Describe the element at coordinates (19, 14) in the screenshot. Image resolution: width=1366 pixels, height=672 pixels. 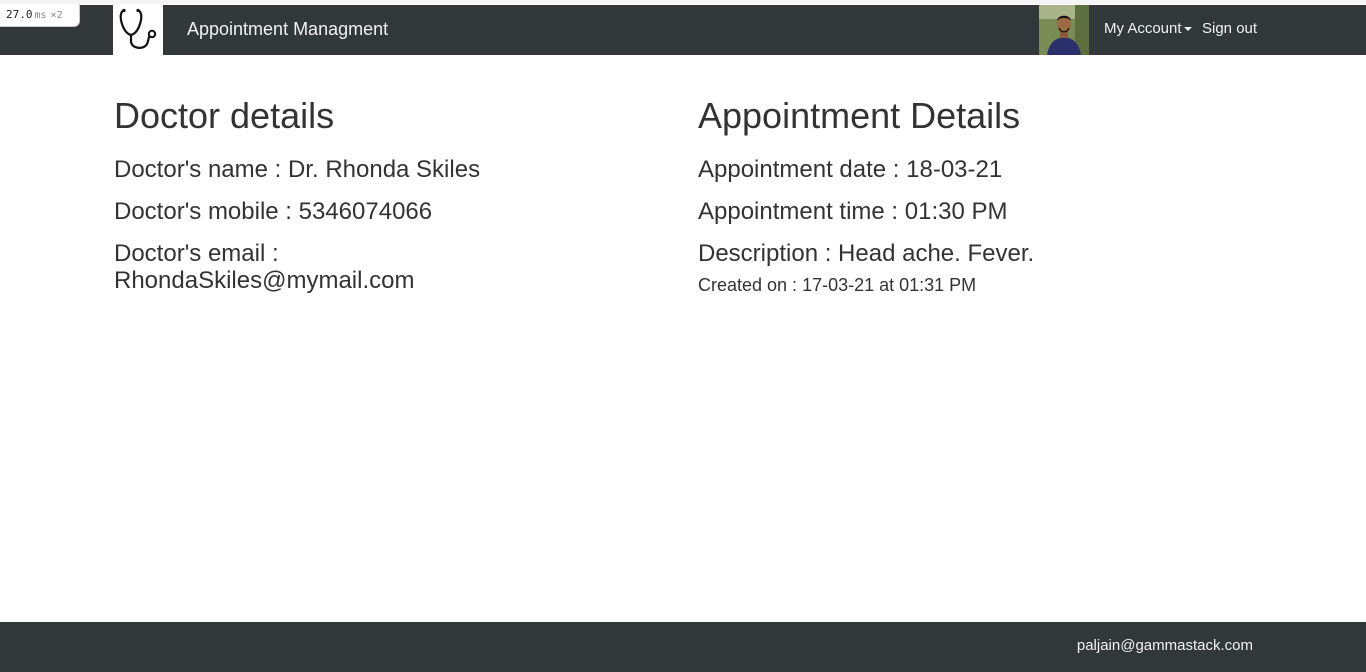
I see `perf-time: 27.0` at that location.